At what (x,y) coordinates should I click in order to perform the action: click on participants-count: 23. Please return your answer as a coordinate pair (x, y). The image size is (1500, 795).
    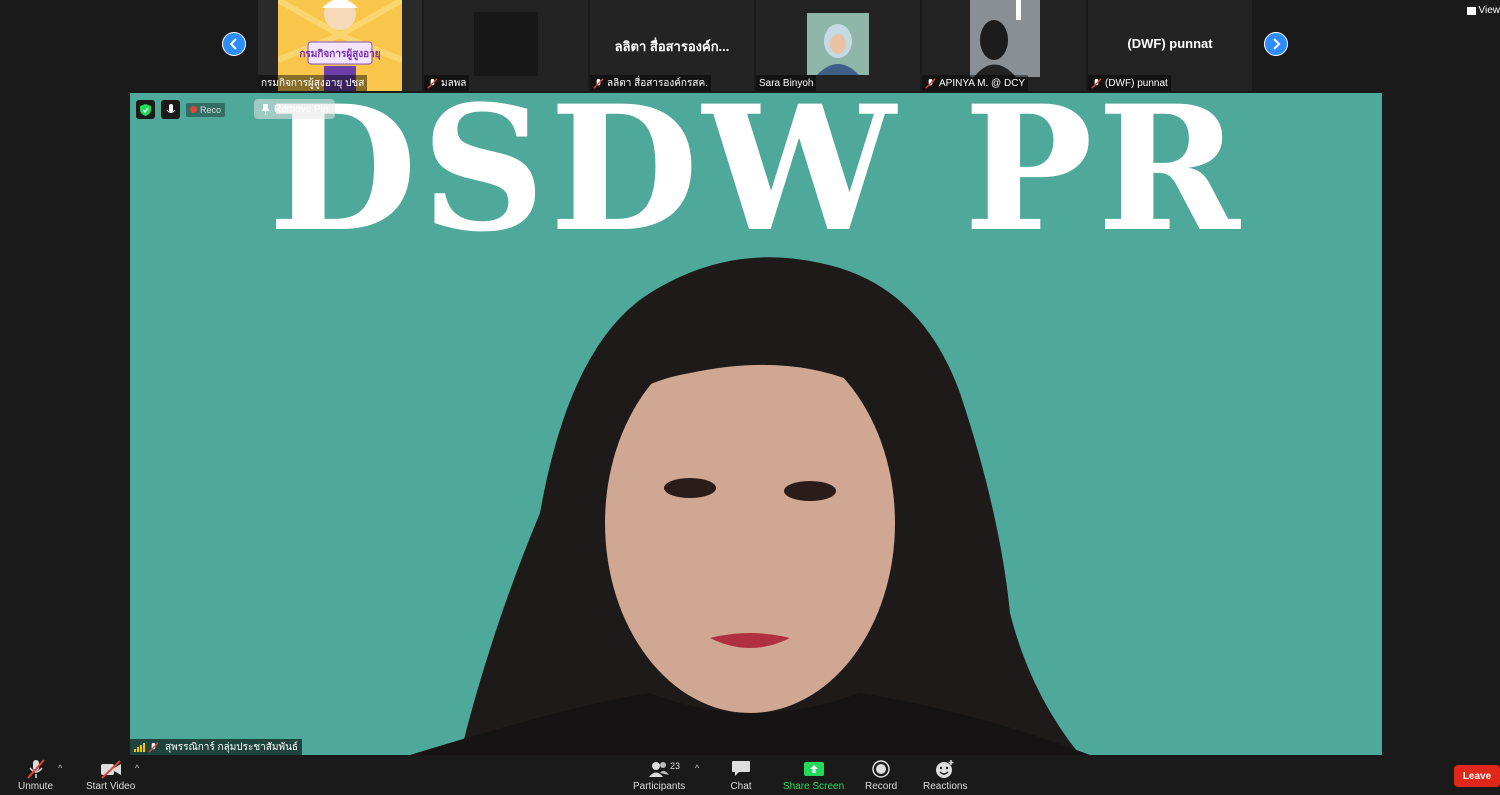
    Looking at the image, I should click on (675, 766).